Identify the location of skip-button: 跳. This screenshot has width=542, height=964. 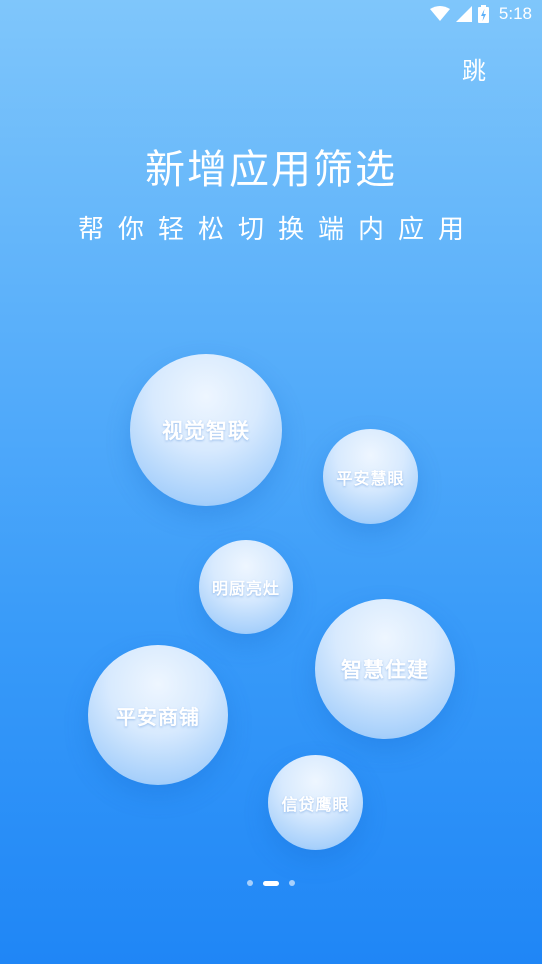
(474, 71).